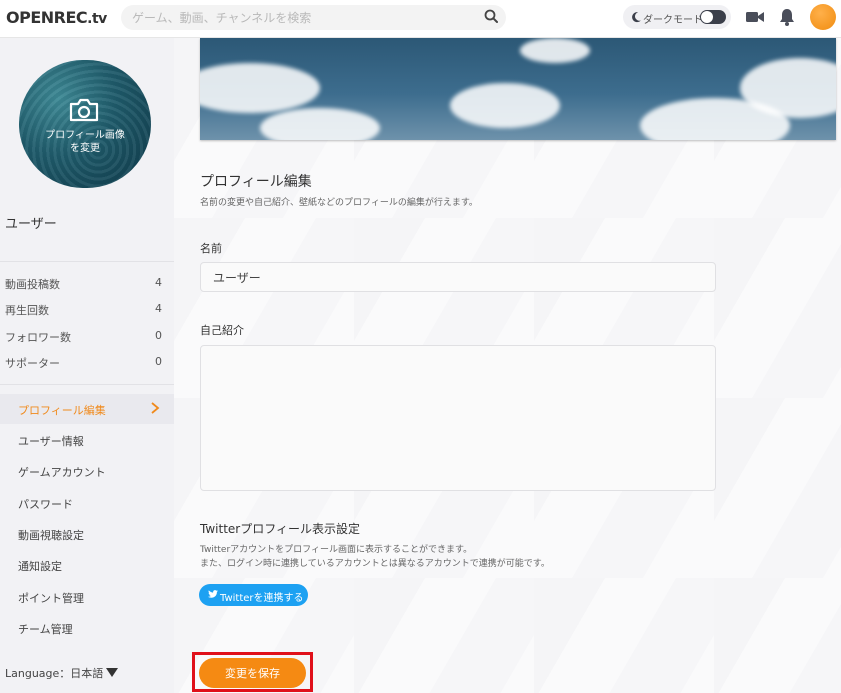 This screenshot has width=841, height=693. What do you see at coordinates (252, 673) in the screenshot?
I see `save-button: 変更を保存` at bounding box center [252, 673].